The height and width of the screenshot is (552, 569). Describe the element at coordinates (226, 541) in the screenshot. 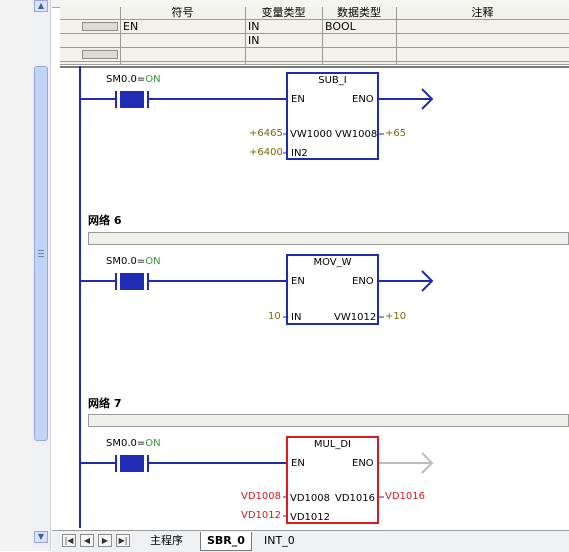

I see `tab-sbr-0: SBR_0` at that location.